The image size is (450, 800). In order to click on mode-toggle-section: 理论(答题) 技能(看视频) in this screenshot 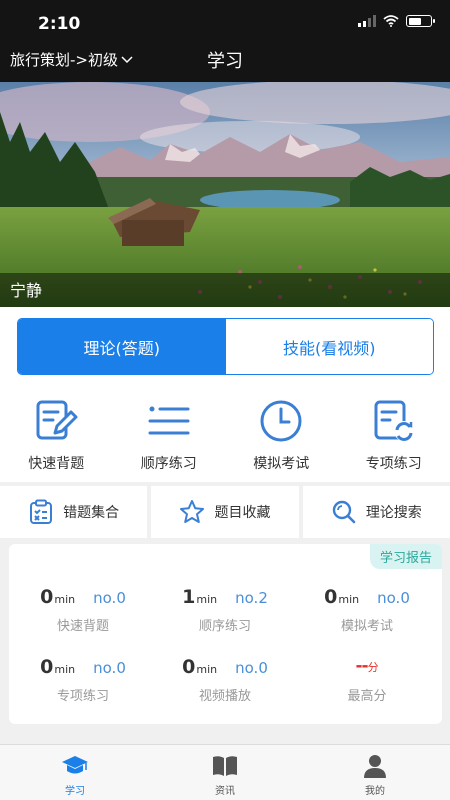, I will do `click(225, 347)`.